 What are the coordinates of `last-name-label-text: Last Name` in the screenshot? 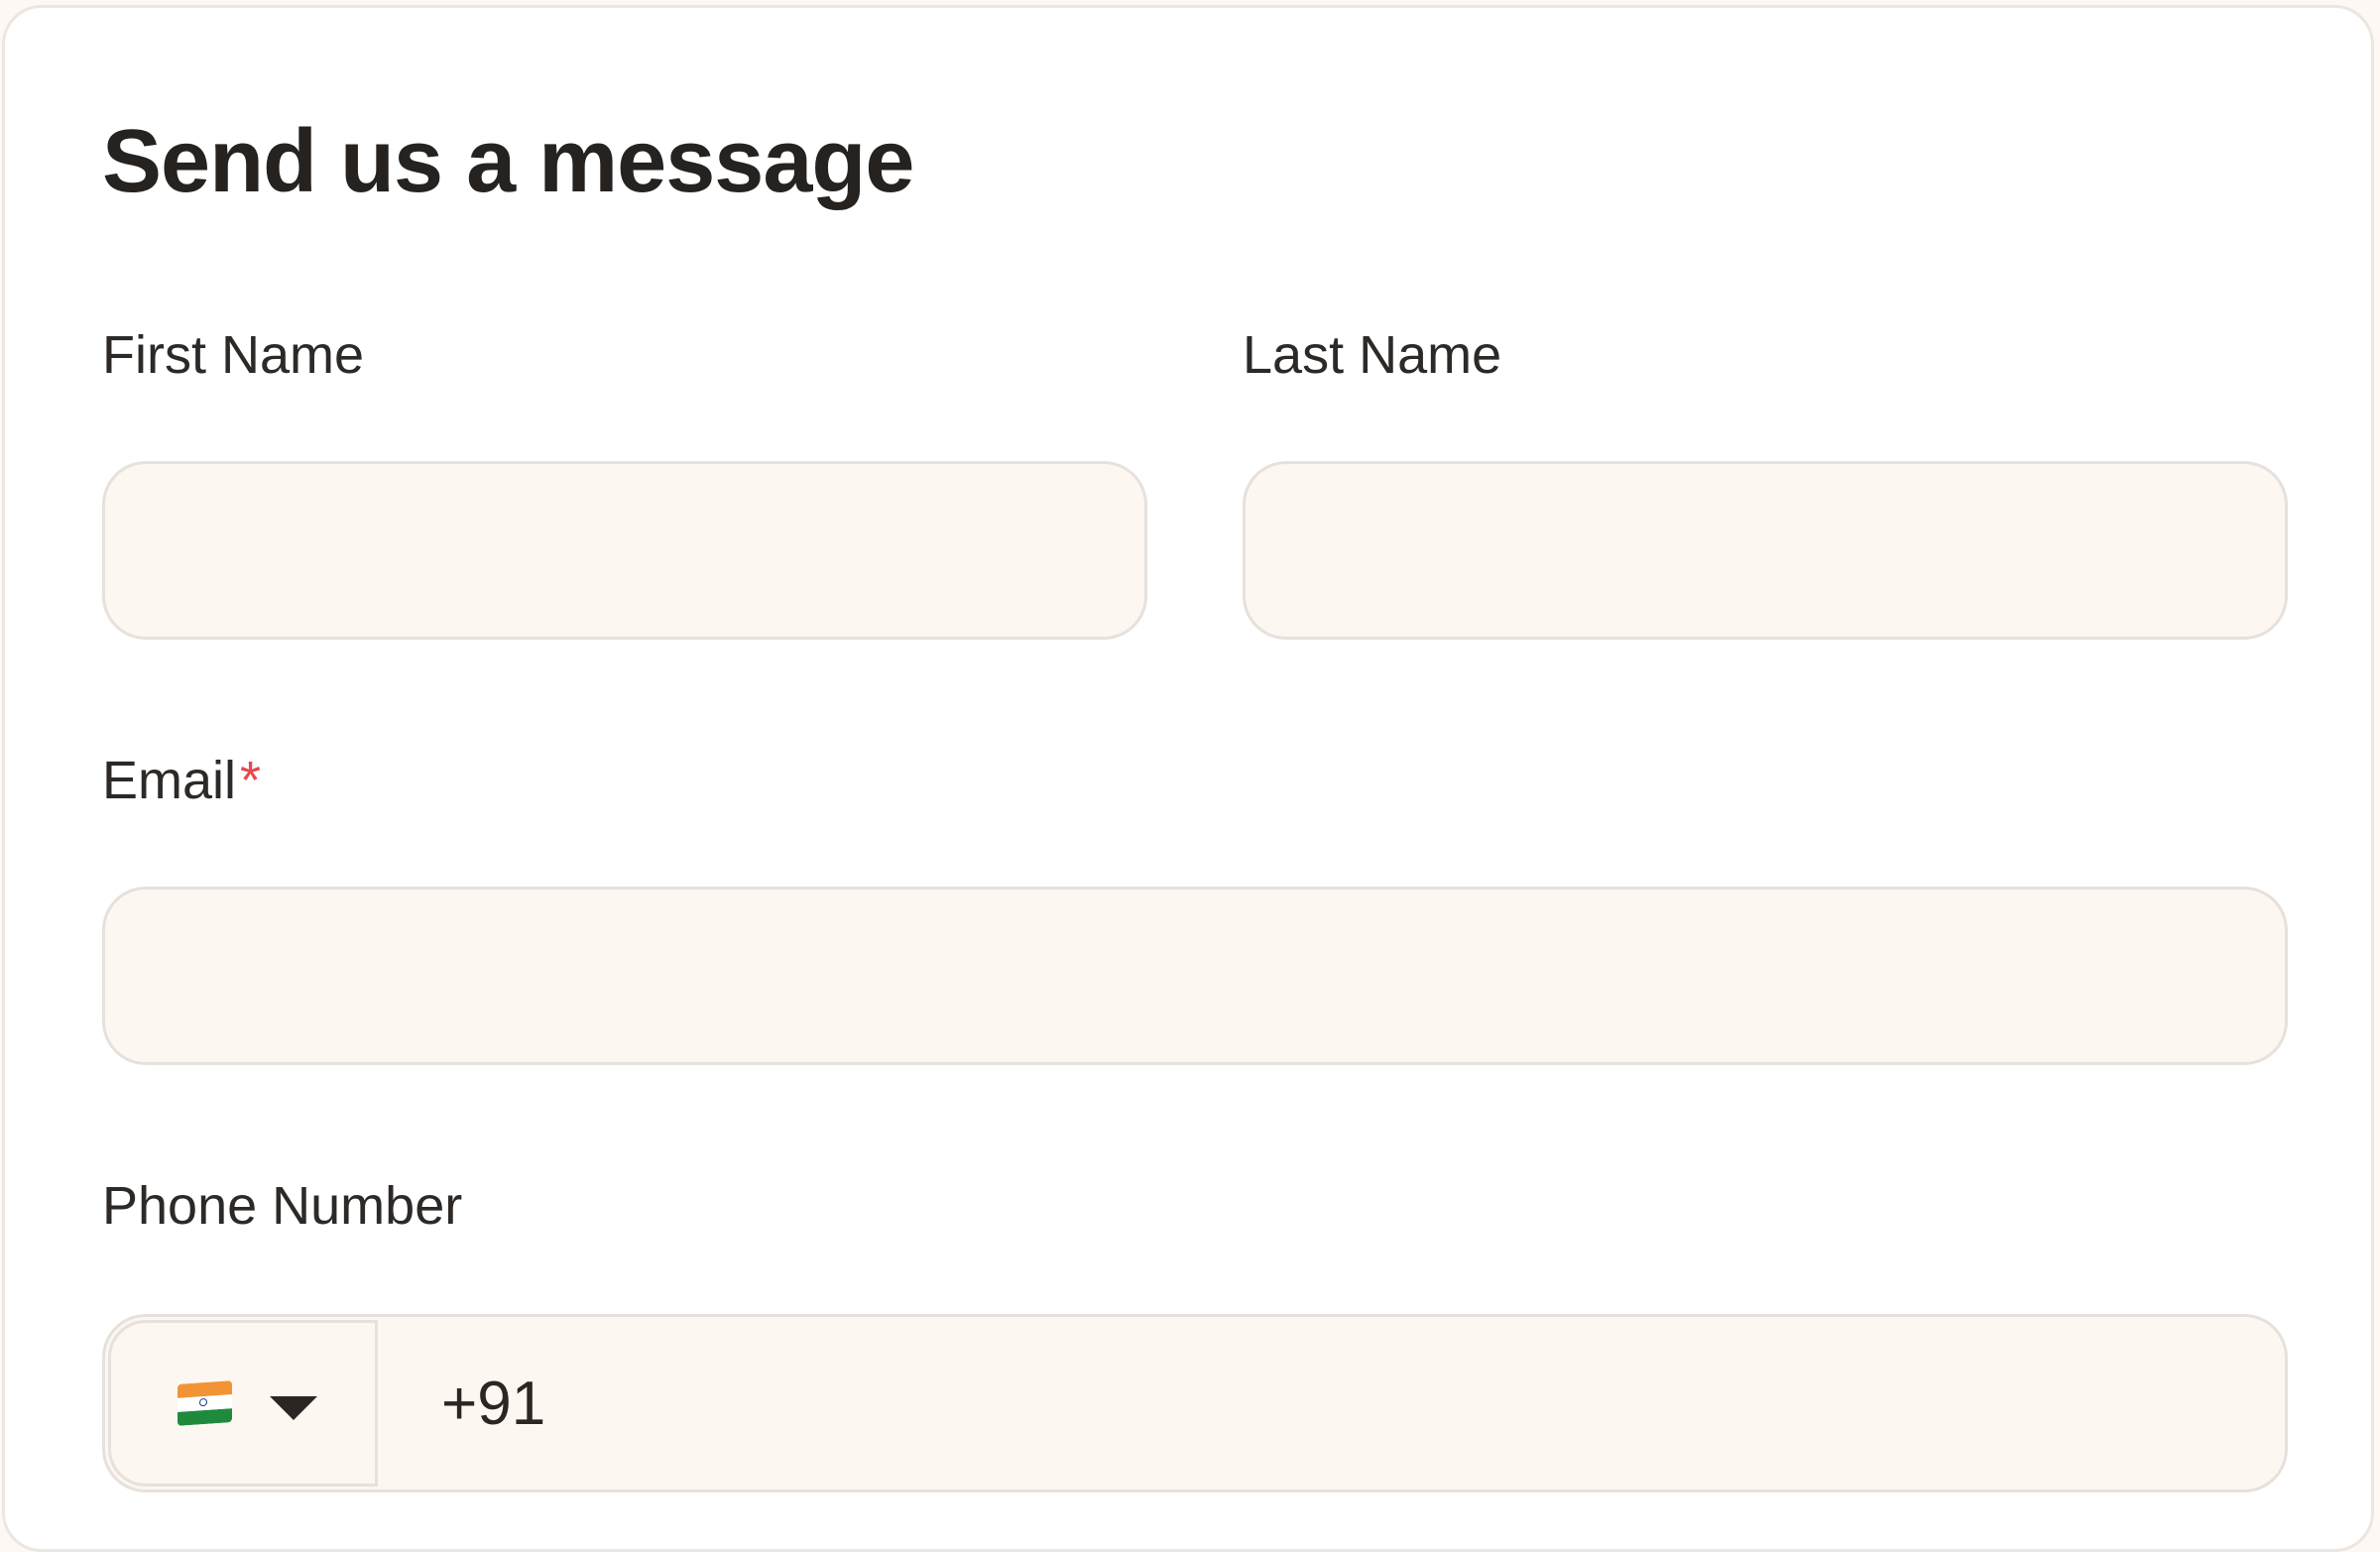 It's located at (1372, 355).